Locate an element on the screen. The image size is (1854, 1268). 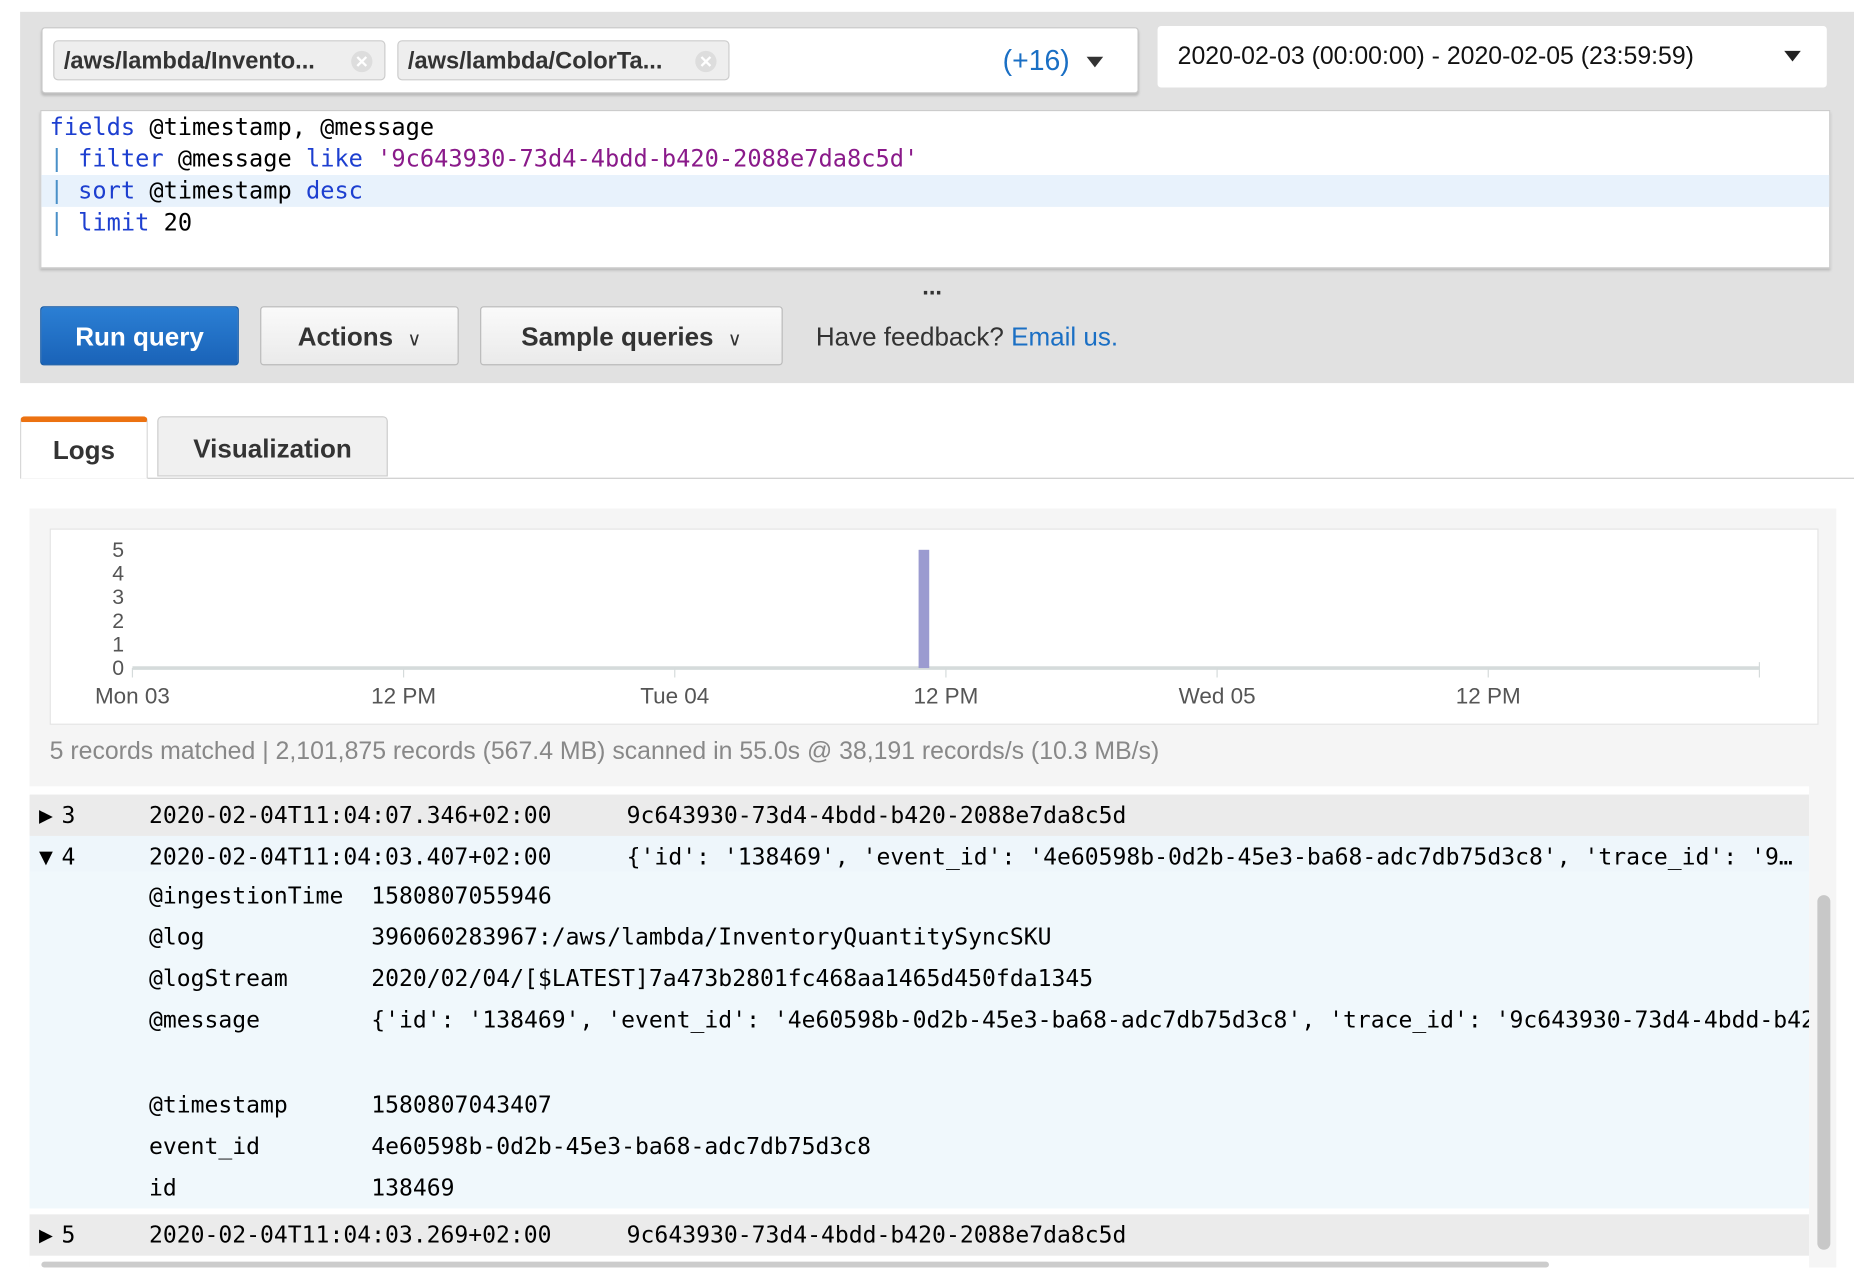
sample-queries-button: Sample queries ∨ is located at coordinates (631, 336).